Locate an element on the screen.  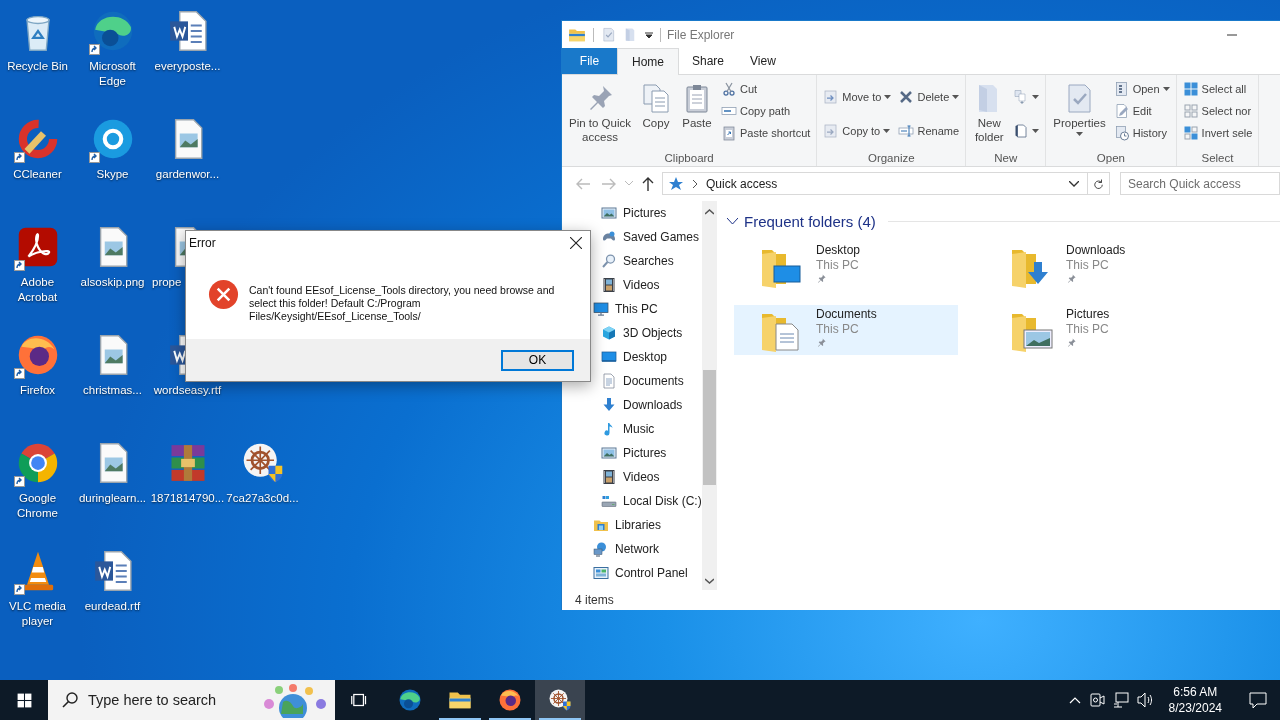
error-message: Can't found EEsof_License_Tools directory, you need browse and select this folder! Default C:/Program Files/Keysight/EEsof_License_Tools/ is located at coordinates (402, 303).